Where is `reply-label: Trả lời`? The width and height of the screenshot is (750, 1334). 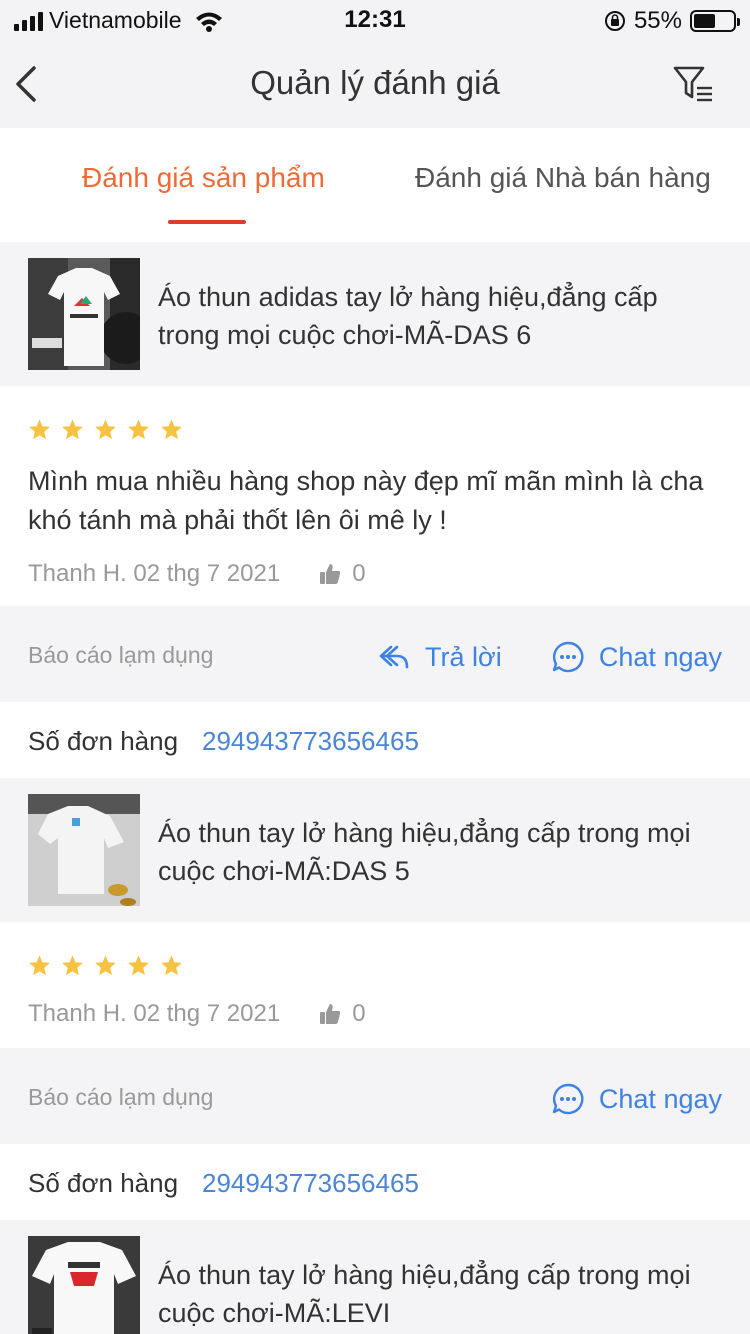 reply-label: Trả lời is located at coordinates (463, 656).